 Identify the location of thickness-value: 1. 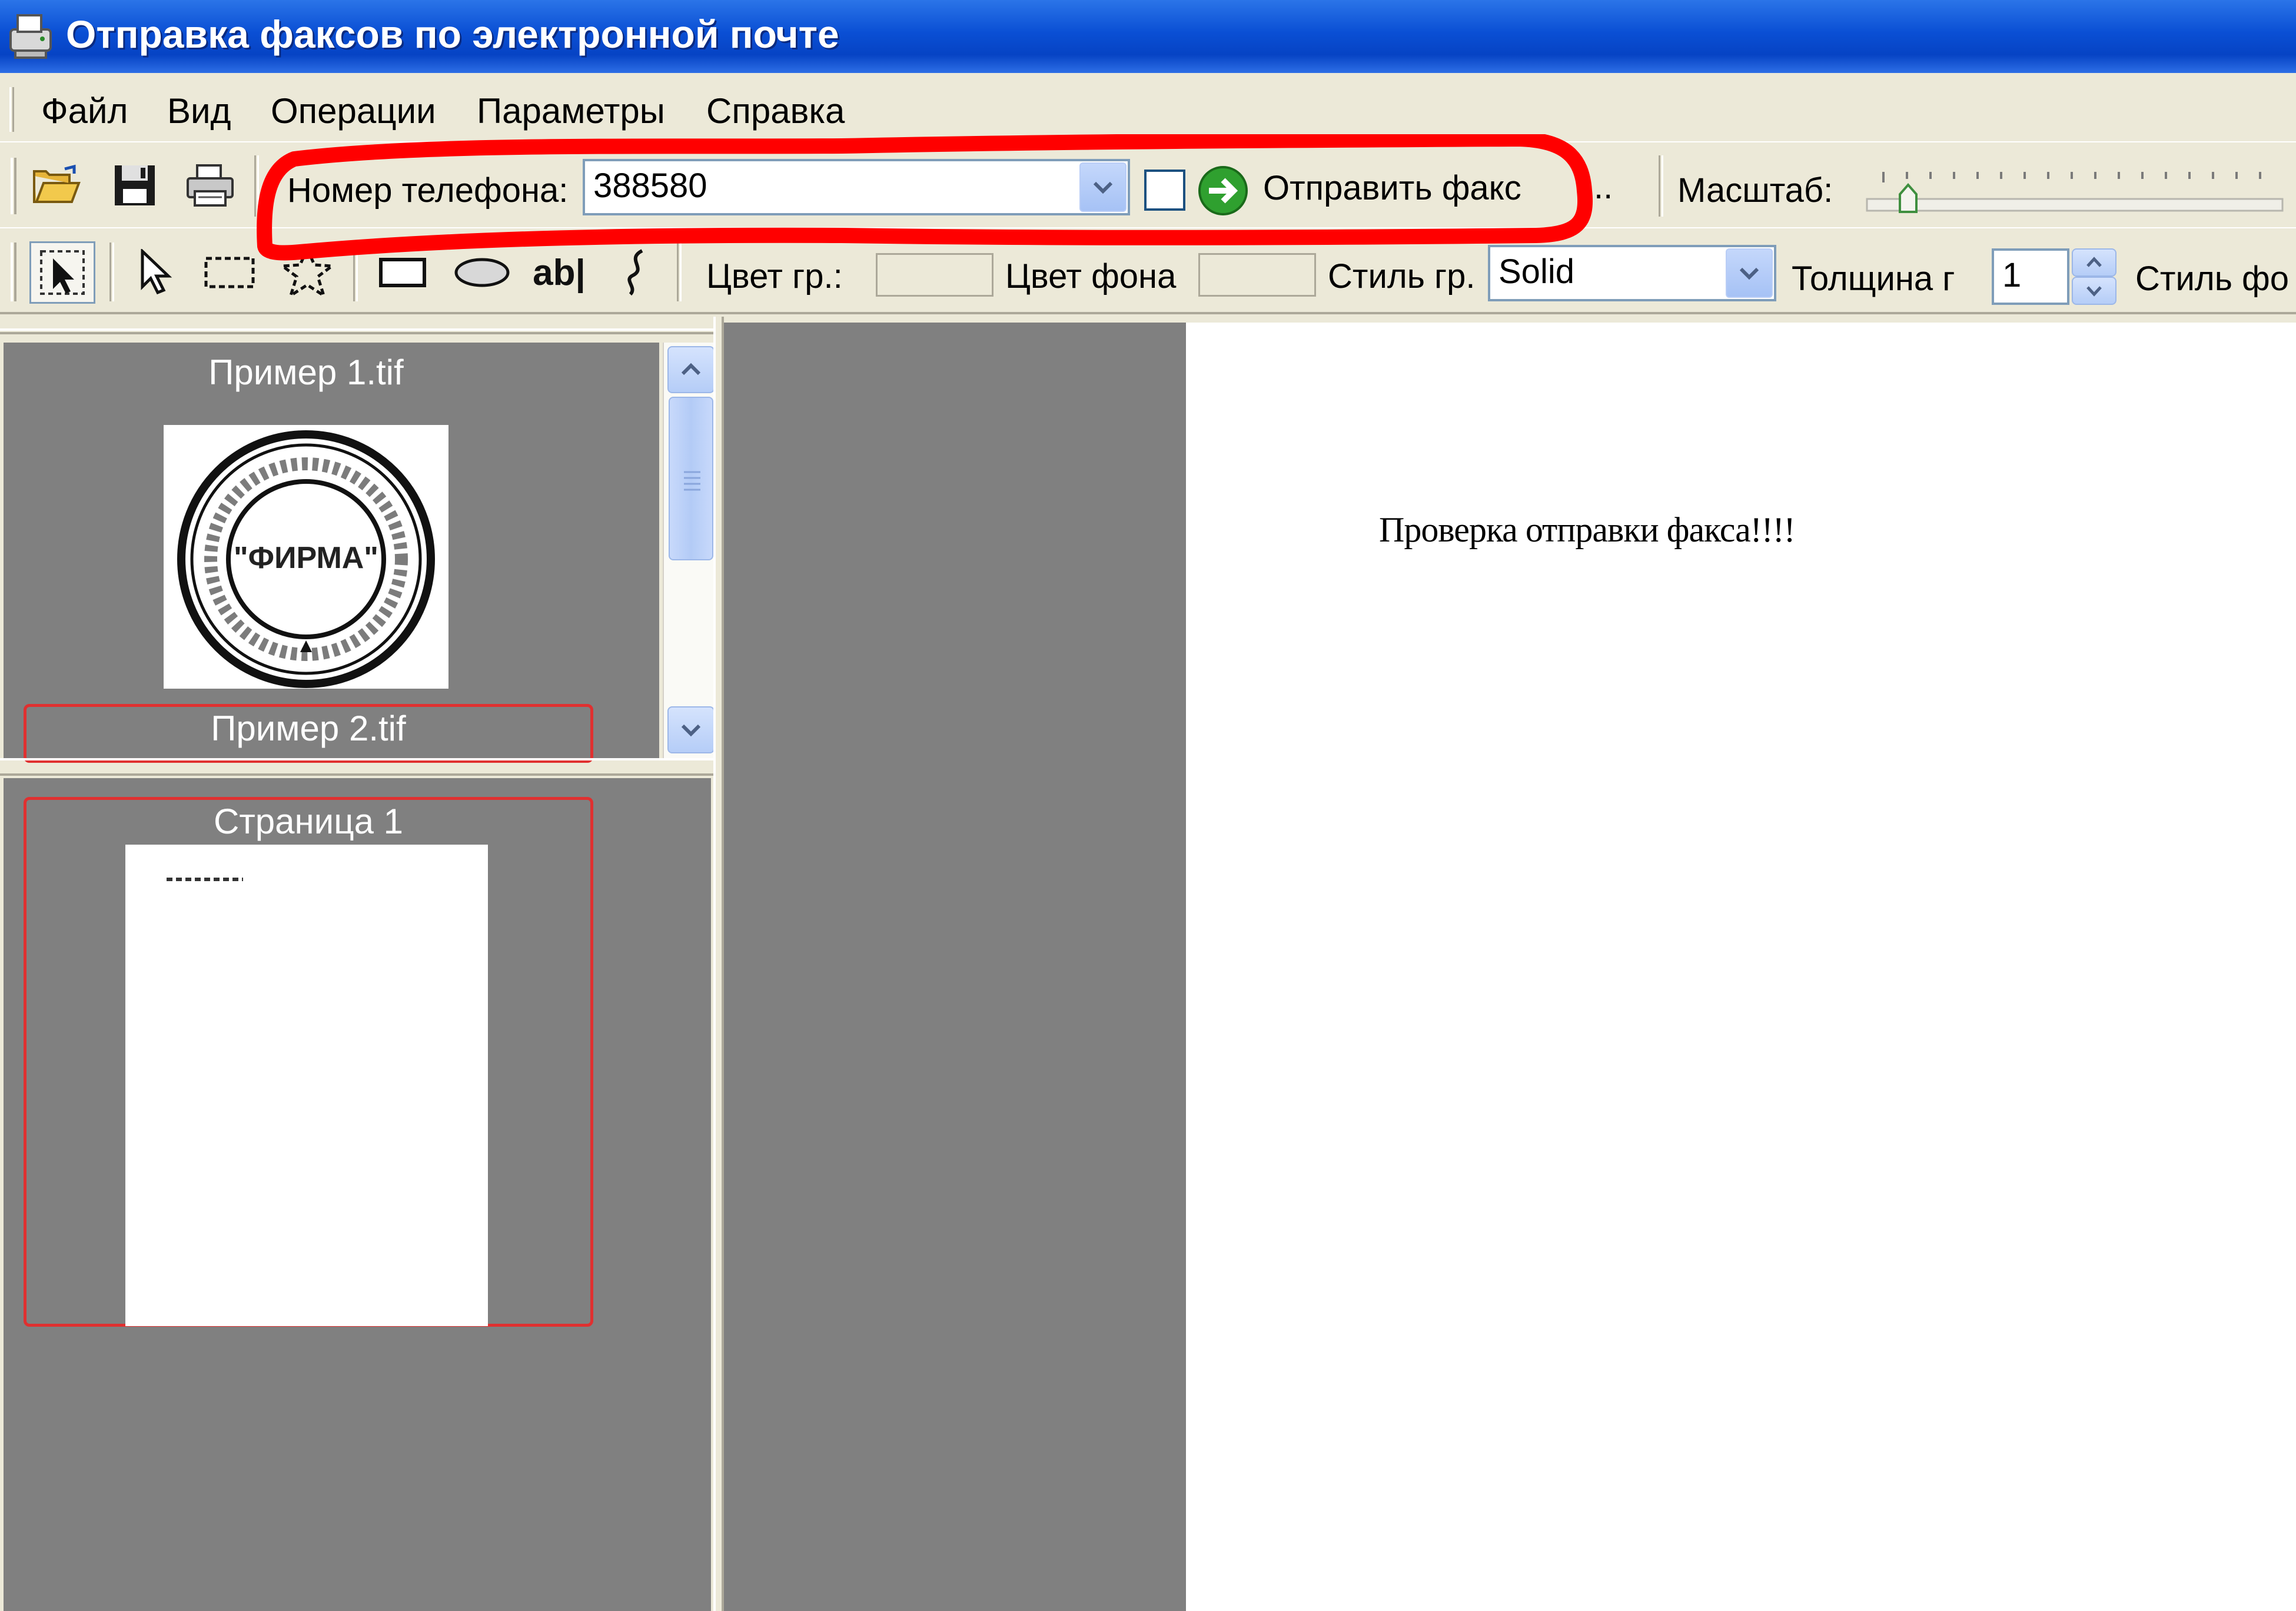
(2012, 275).